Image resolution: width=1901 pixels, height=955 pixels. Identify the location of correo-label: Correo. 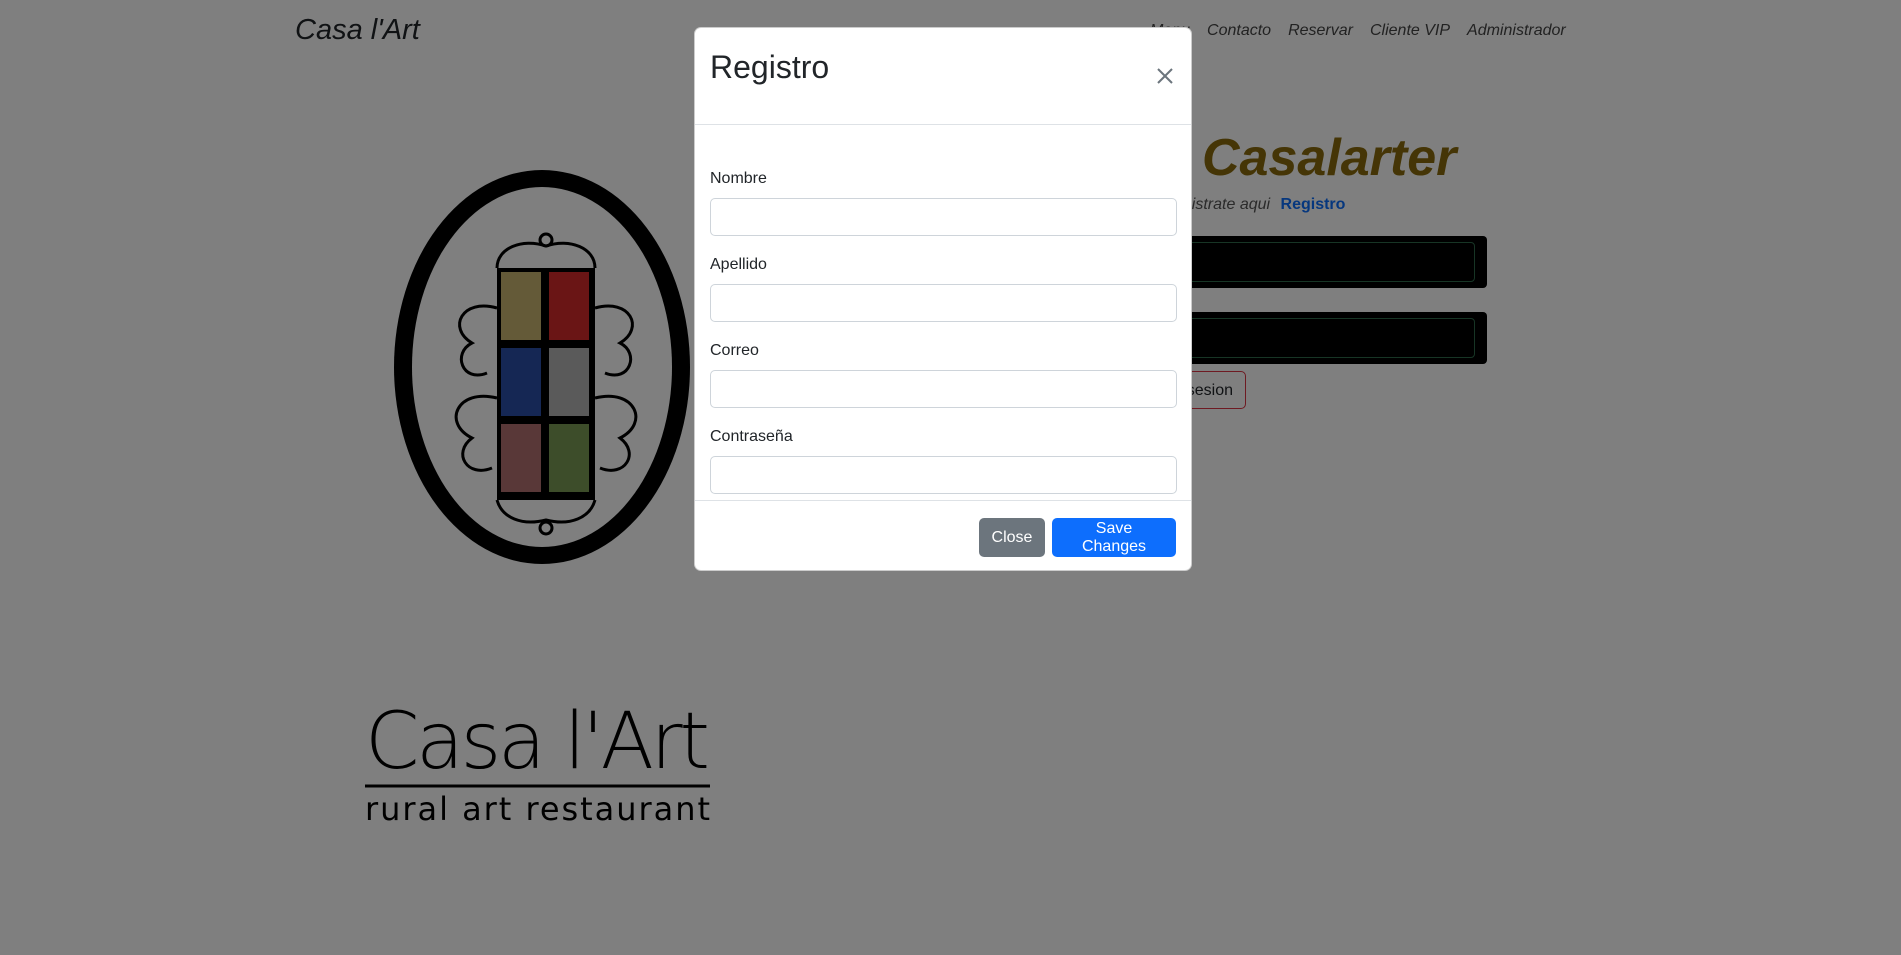
(734, 350).